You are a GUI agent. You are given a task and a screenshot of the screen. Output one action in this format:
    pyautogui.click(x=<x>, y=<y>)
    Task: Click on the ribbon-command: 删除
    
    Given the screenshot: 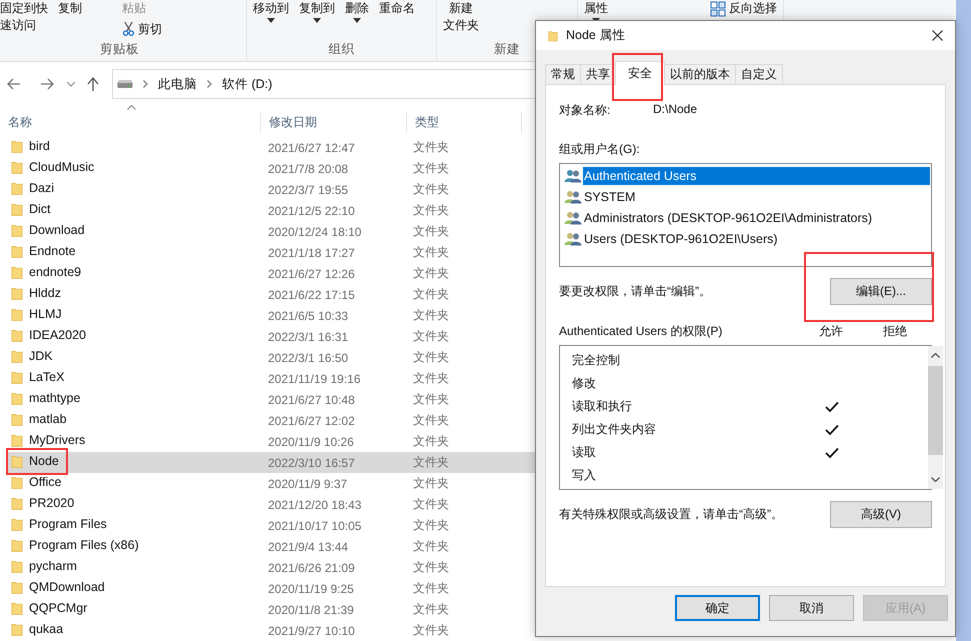 What is the action you would take?
    pyautogui.click(x=357, y=11)
    